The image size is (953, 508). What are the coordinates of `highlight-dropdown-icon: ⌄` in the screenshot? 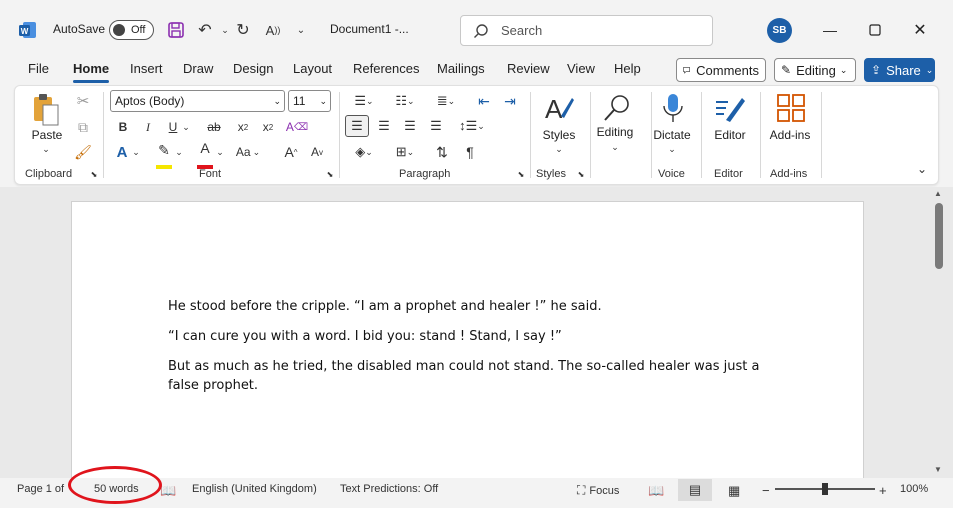 It's located at (179, 152).